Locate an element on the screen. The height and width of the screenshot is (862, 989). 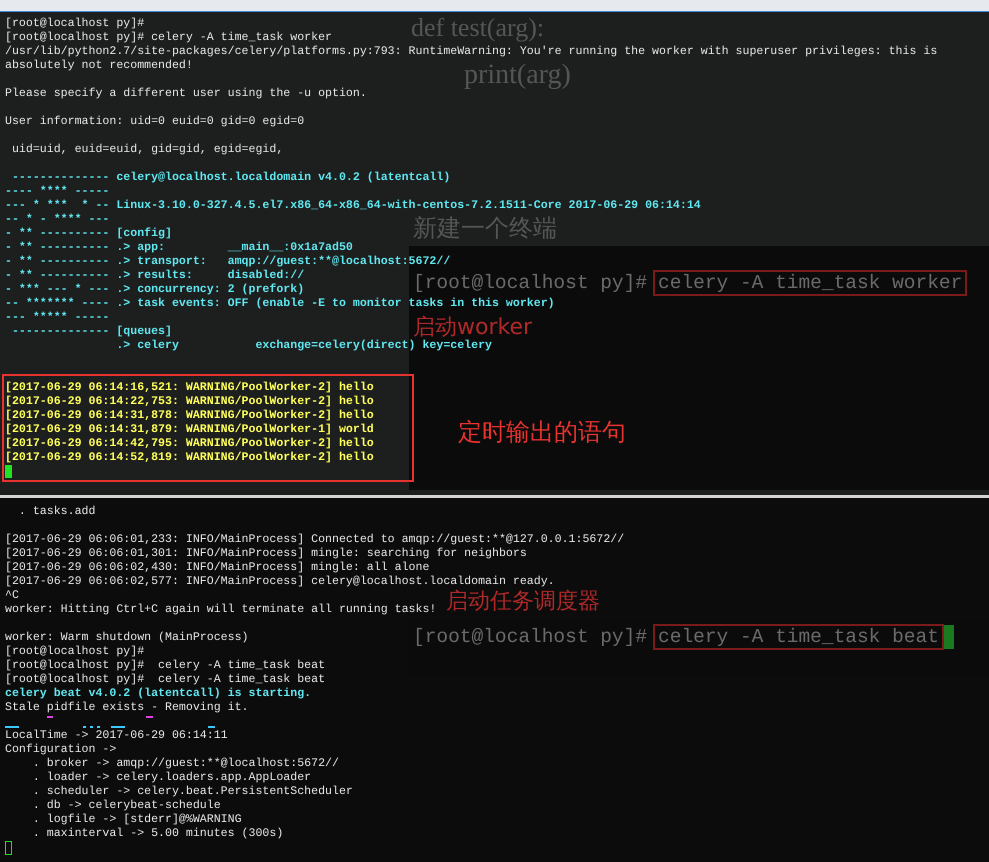
log-line: [2017-06-29 06:14:42,795: WARNING/PoolWorker-2] hello is located at coordinates (190, 444).